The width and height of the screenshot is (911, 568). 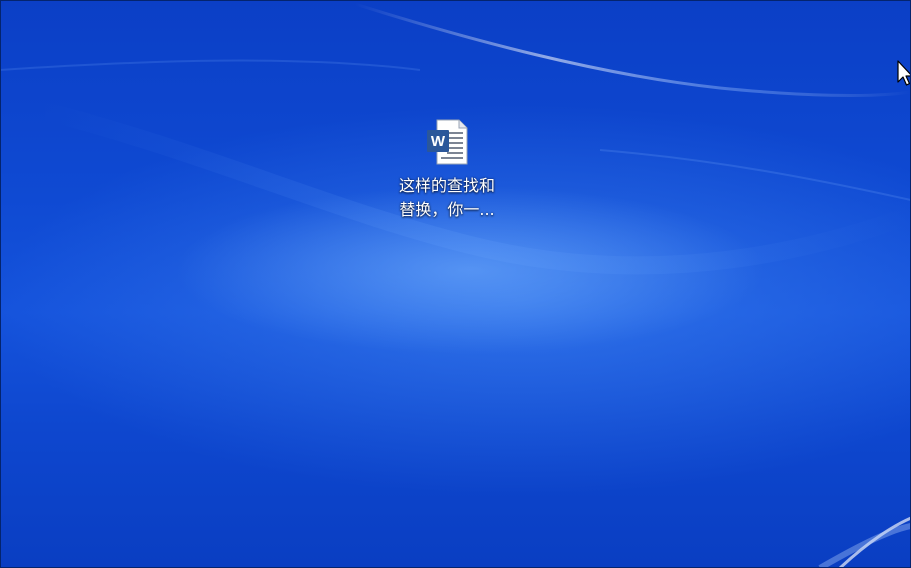 What do you see at coordinates (438, 141) in the screenshot?
I see `svg-text: W` at bounding box center [438, 141].